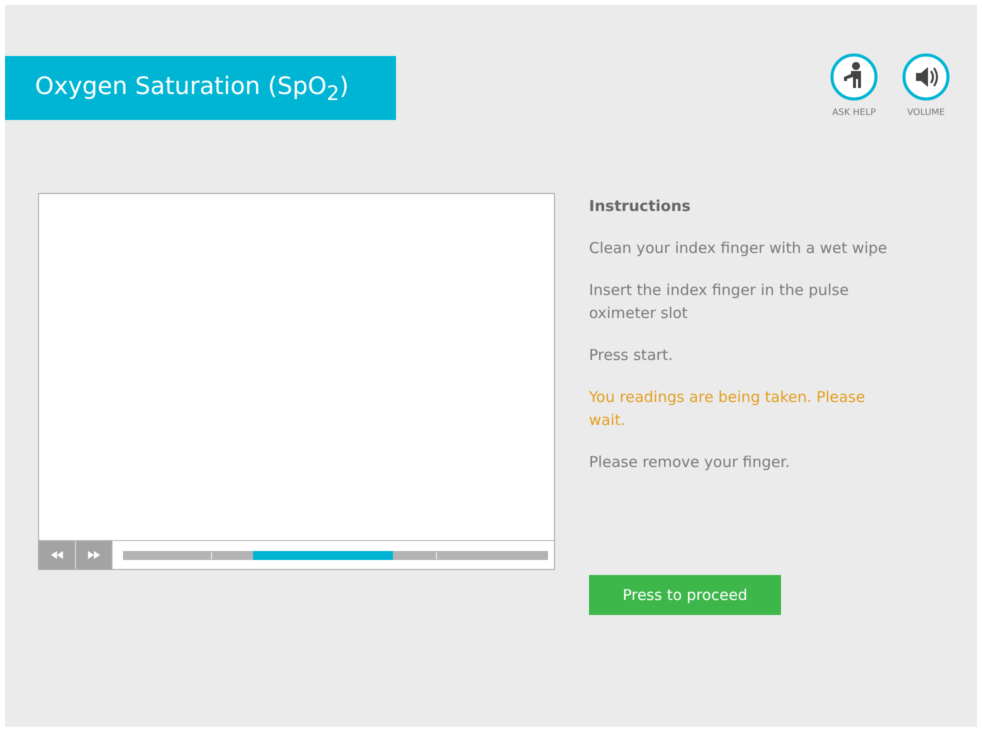 The height and width of the screenshot is (732, 982). I want to click on instruction-step: Please remove your finger., so click(739, 462).